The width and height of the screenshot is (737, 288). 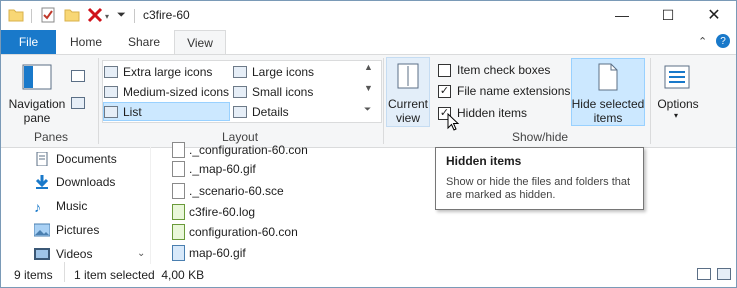 What do you see at coordinates (141, 253) in the screenshot?
I see `nav-scroll-down-icon: ⌄` at bounding box center [141, 253].